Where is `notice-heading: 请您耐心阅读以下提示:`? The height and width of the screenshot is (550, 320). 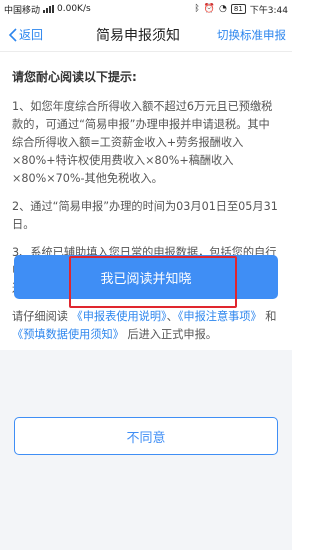
notice-heading: 请您耐心阅读以下提示: is located at coordinates (74, 77).